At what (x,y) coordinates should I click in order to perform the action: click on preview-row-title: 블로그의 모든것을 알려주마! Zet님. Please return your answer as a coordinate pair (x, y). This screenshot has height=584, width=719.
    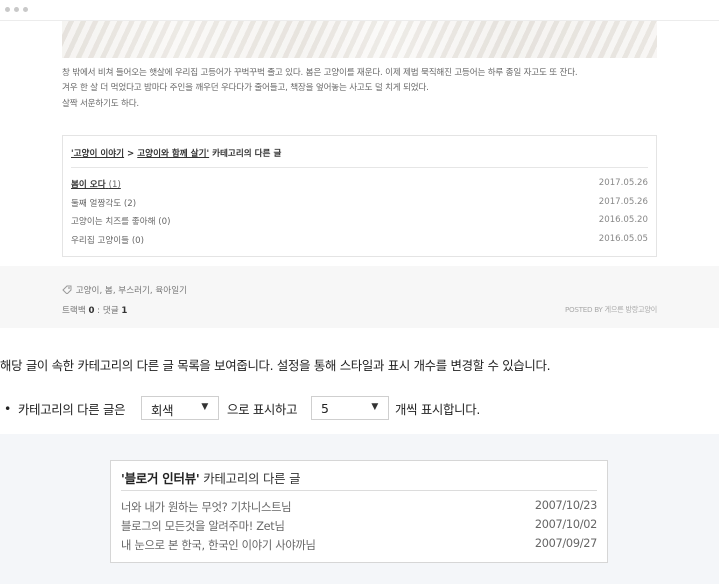
    Looking at the image, I should click on (203, 526).